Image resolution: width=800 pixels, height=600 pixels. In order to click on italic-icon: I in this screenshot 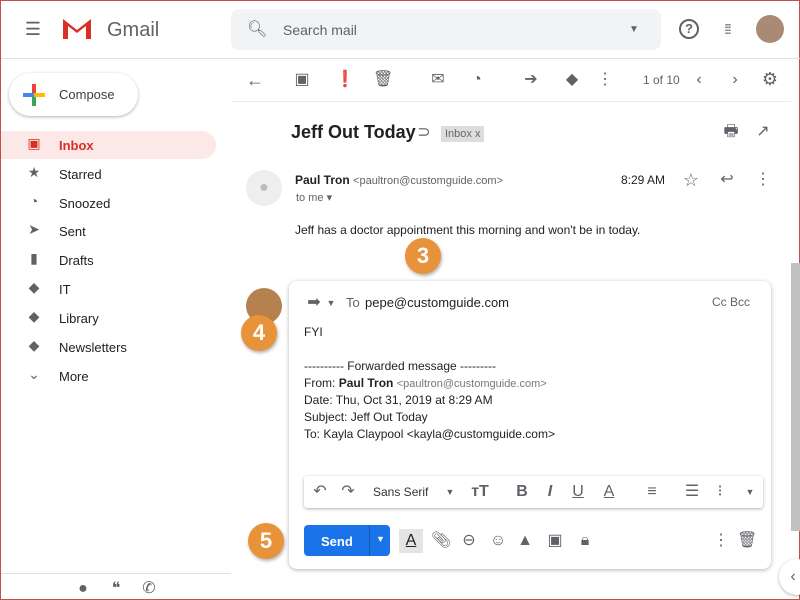, I will do `click(550, 492)`.